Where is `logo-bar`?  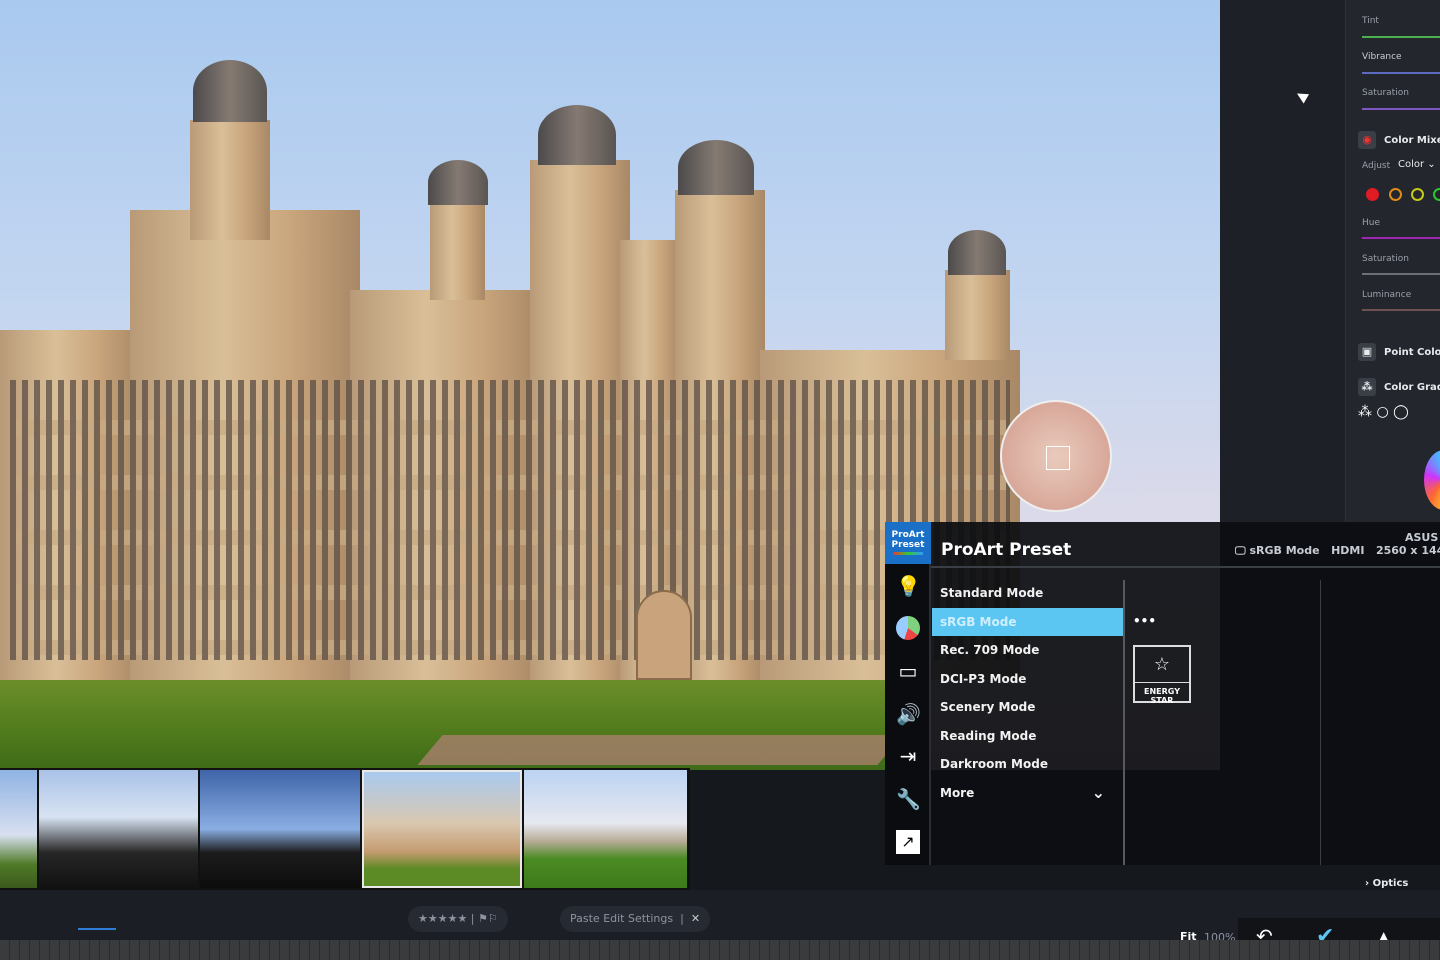
logo-bar is located at coordinates (908, 553).